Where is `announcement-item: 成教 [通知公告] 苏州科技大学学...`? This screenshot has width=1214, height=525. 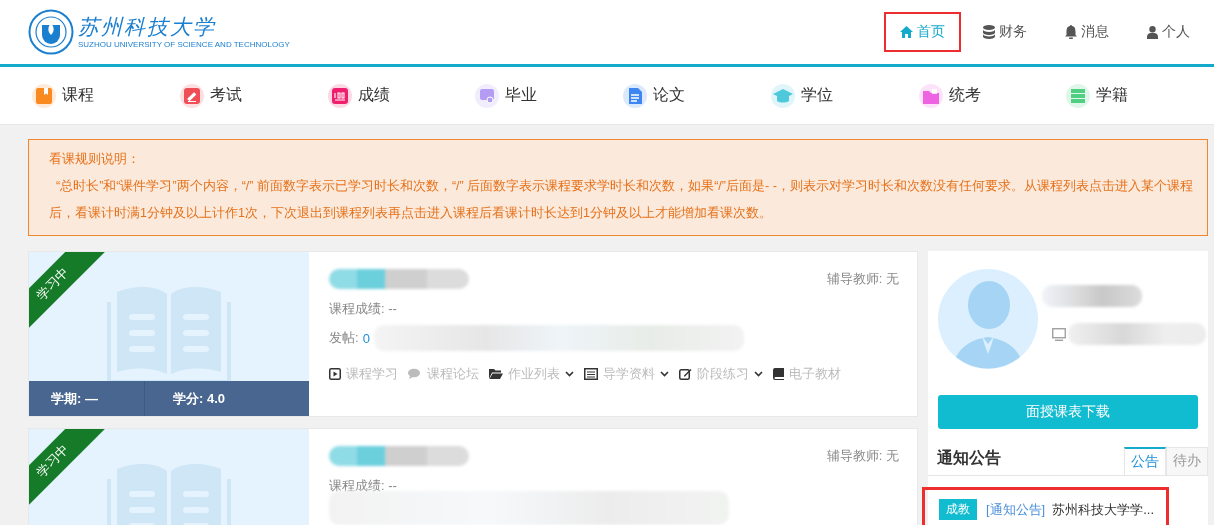 announcement-item: 成教 [通知公告] 苏州科技大学学... is located at coordinates (1046, 506).